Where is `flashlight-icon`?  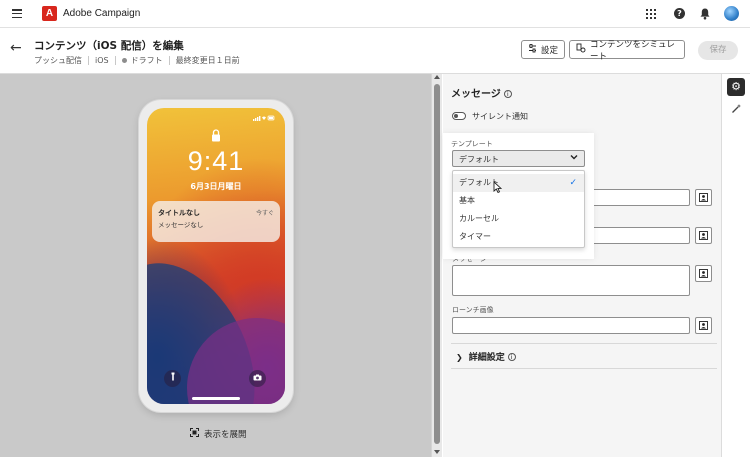 flashlight-icon is located at coordinates (172, 378).